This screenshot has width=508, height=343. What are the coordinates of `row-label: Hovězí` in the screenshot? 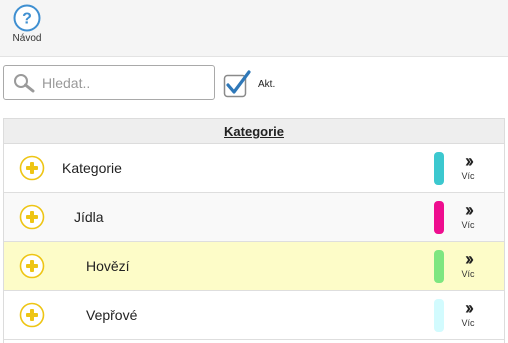 It's located at (108, 266).